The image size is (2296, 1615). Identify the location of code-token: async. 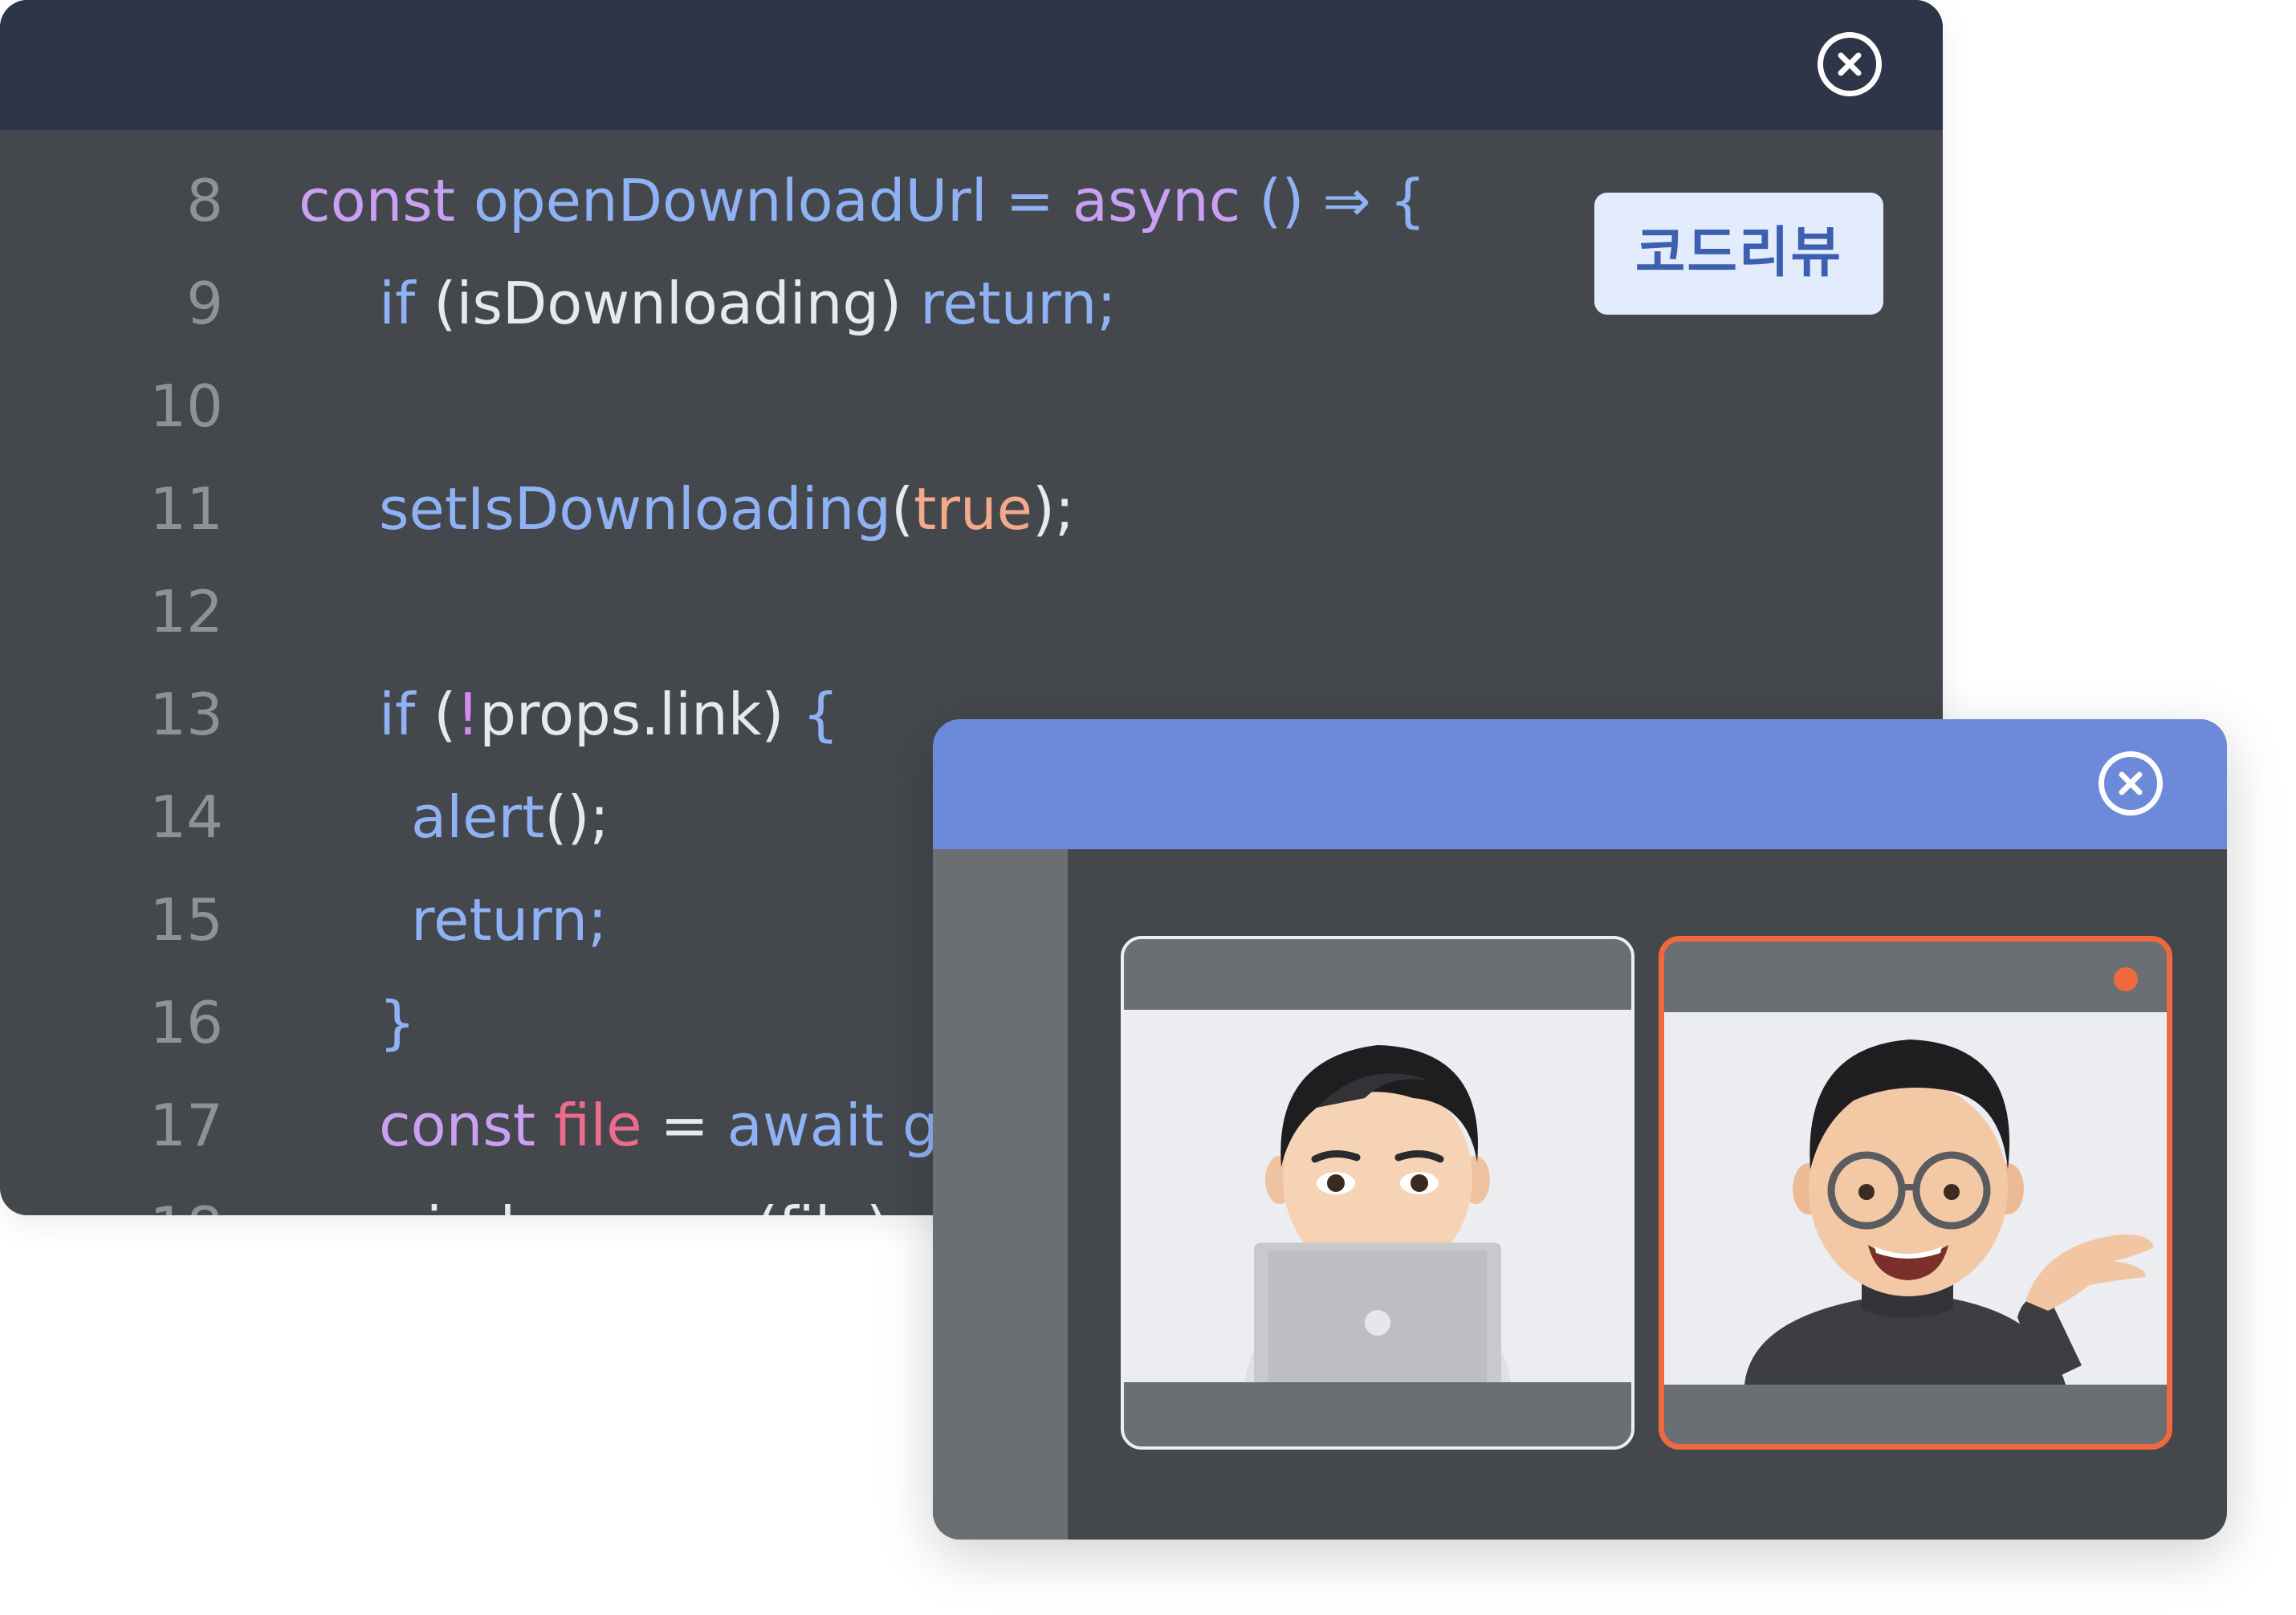
(1156, 200).